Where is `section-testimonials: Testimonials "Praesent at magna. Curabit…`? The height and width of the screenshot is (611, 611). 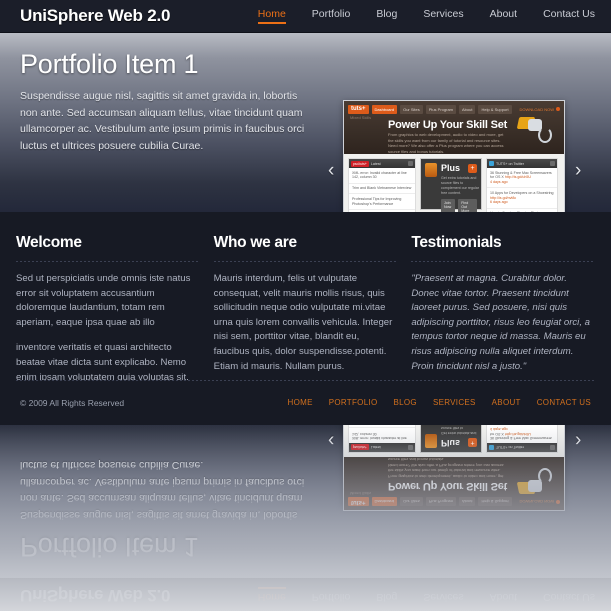
section-testimonials: Testimonials "Praesent at magna. Curabit… is located at coordinates (503, 313).